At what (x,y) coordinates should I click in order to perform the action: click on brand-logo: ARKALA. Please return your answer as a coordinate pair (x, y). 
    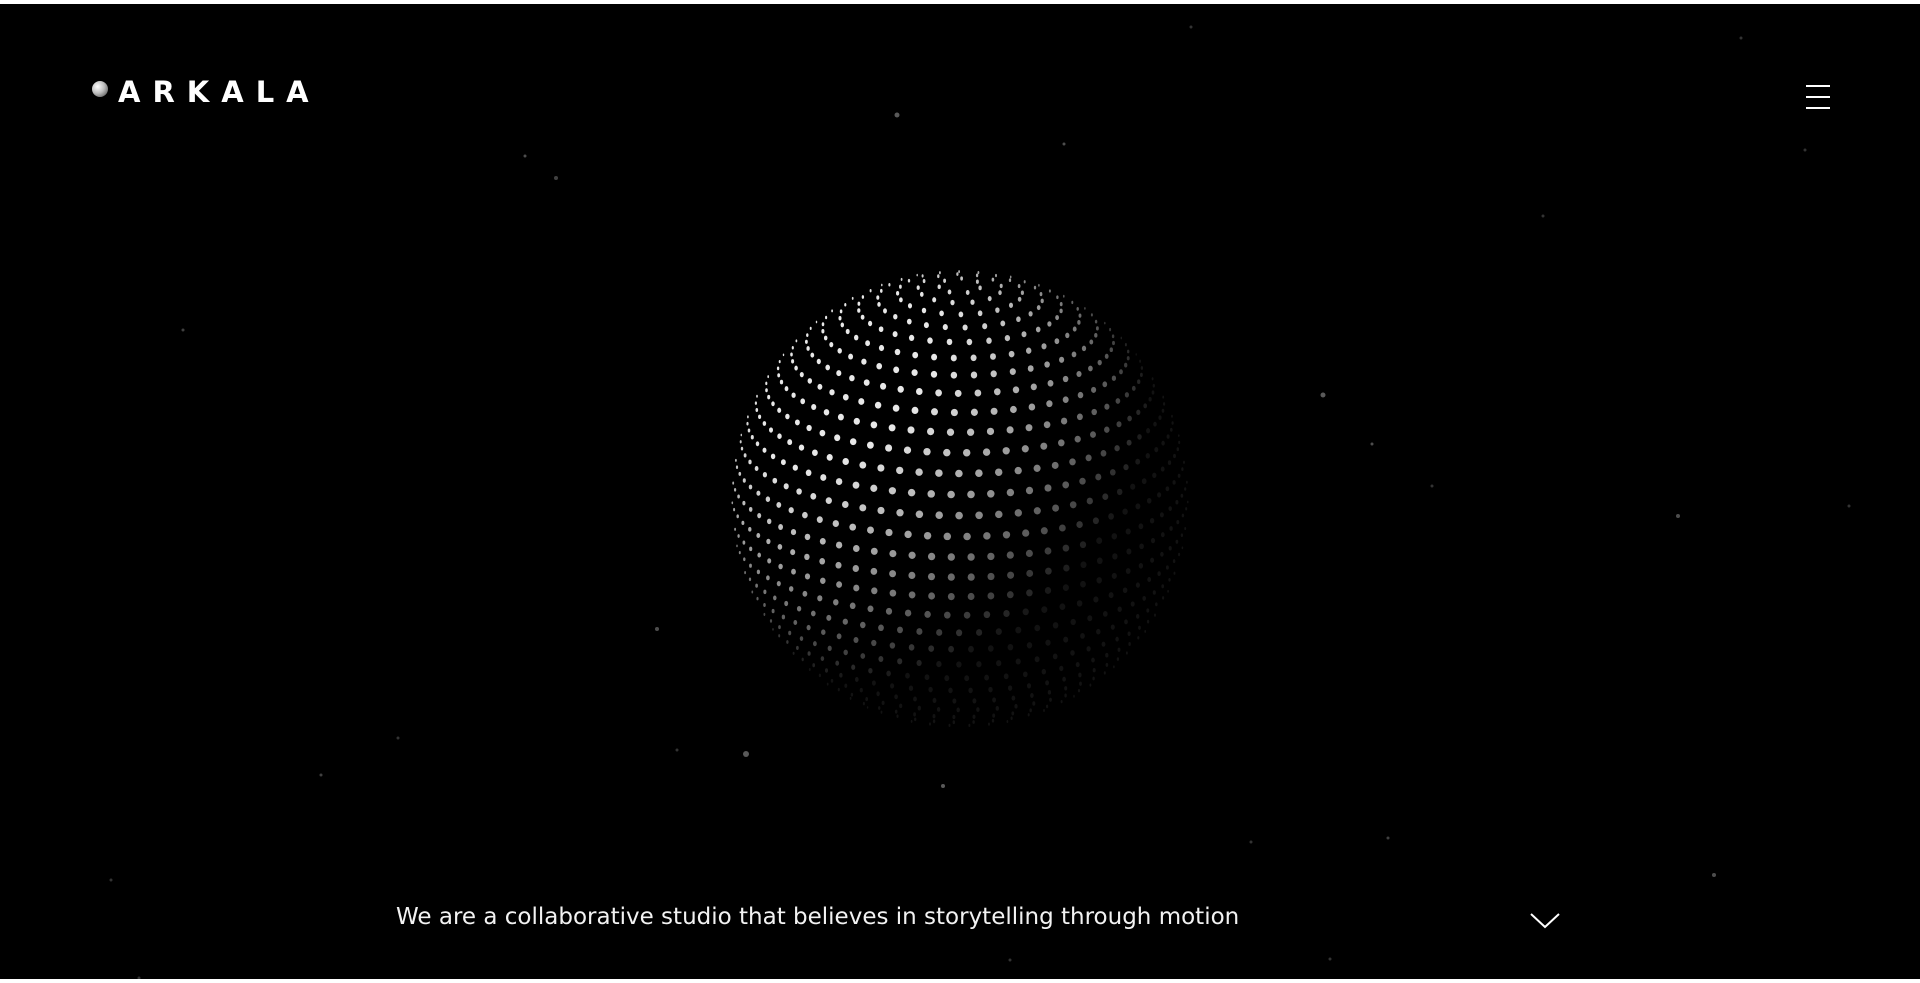
    Looking at the image, I should click on (206, 92).